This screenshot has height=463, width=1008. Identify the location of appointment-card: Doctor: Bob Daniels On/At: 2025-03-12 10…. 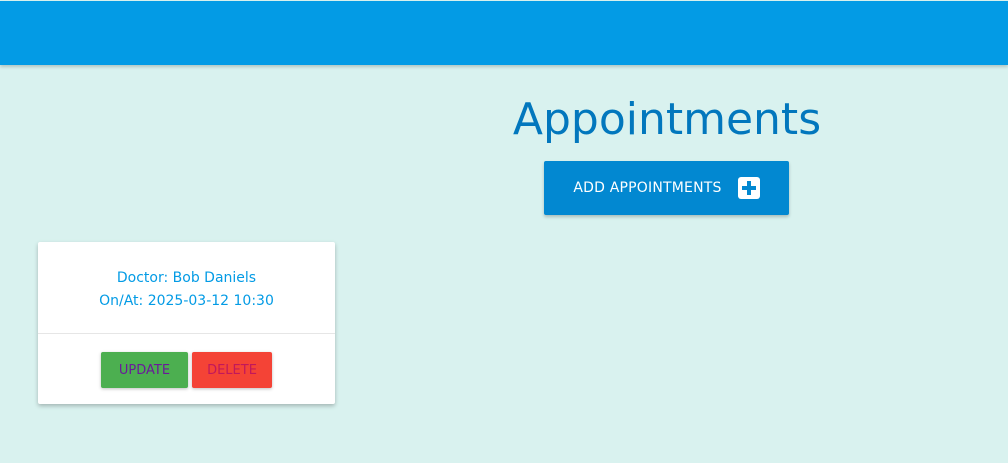
(186, 323).